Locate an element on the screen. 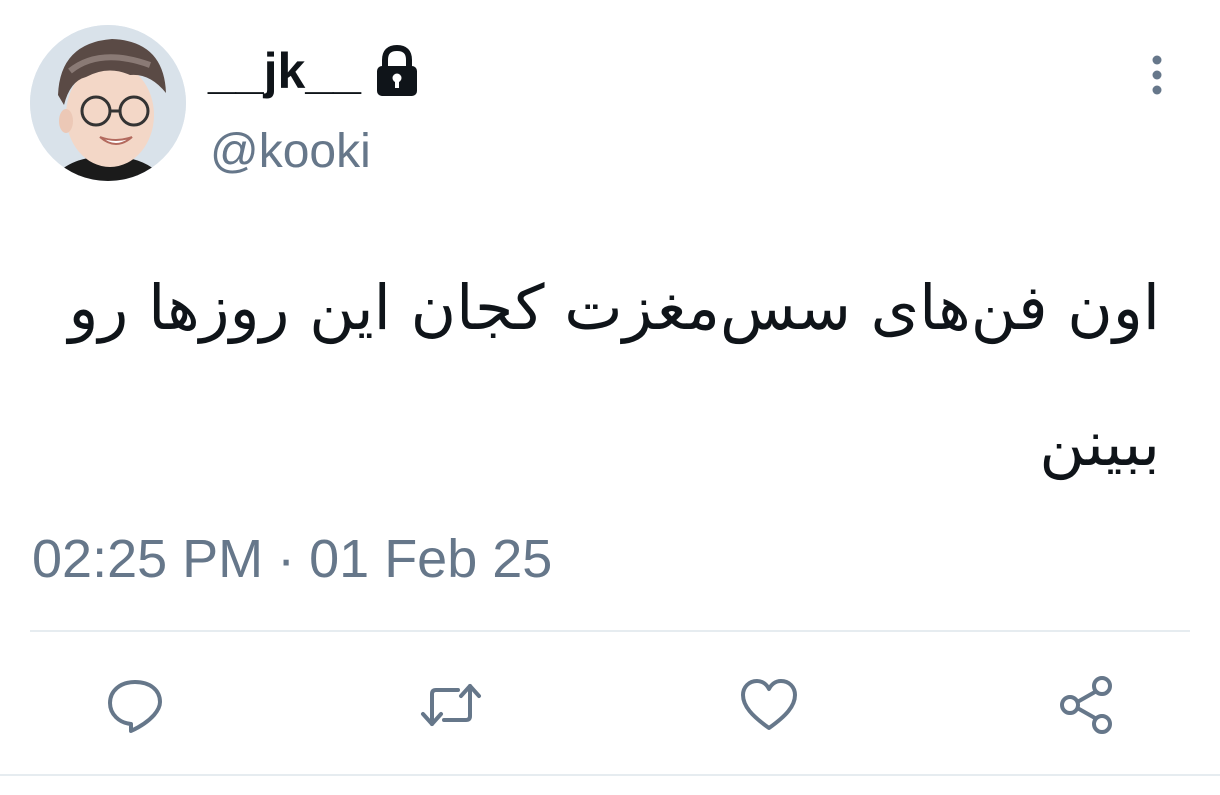 The image size is (1220, 795). tweet-time: 02:25 PM is located at coordinates (148, 559).